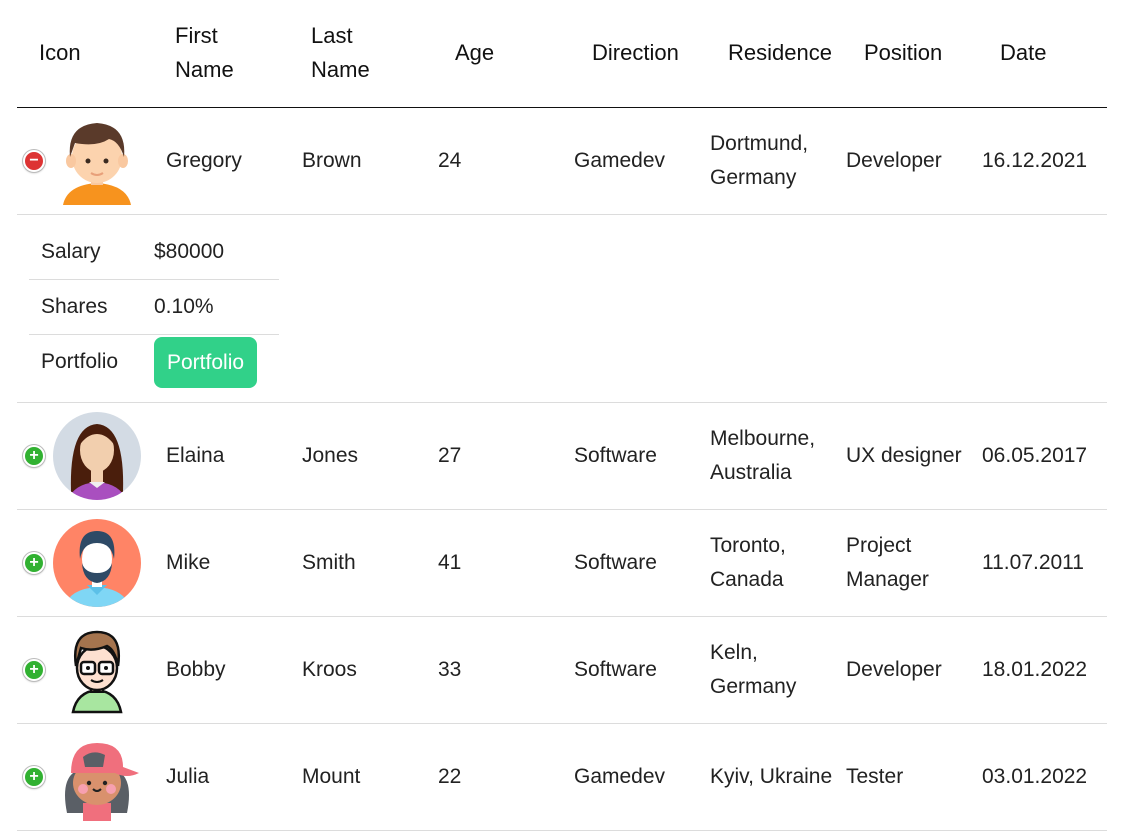 The image size is (1122, 831). What do you see at coordinates (493, 777) in the screenshot?
I see `age-cell: 22` at bounding box center [493, 777].